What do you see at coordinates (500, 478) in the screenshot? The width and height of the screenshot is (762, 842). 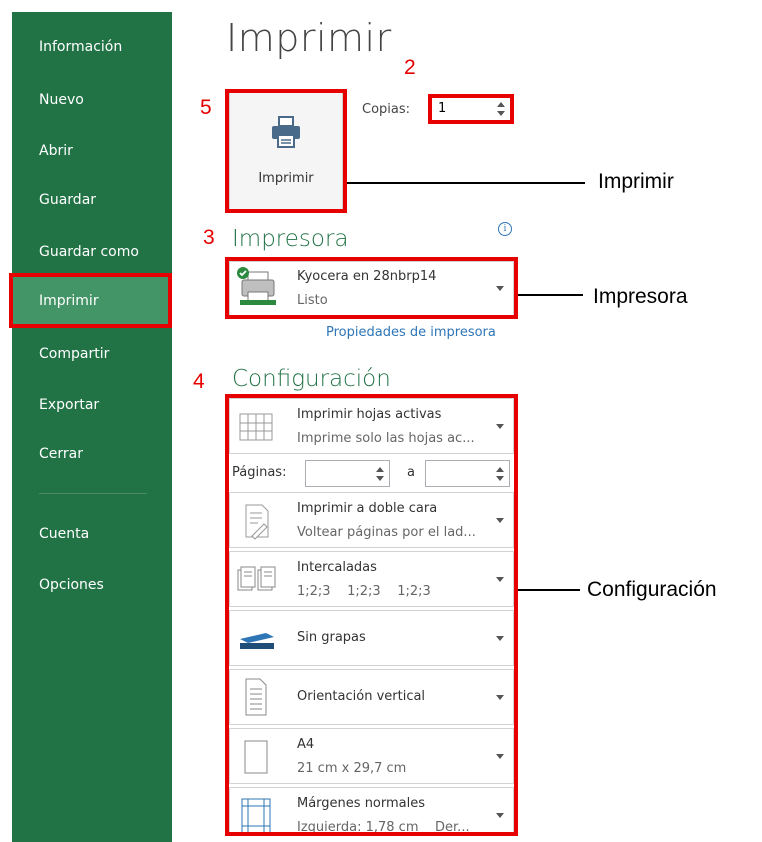 I see `pages-to-down-icon` at bounding box center [500, 478].